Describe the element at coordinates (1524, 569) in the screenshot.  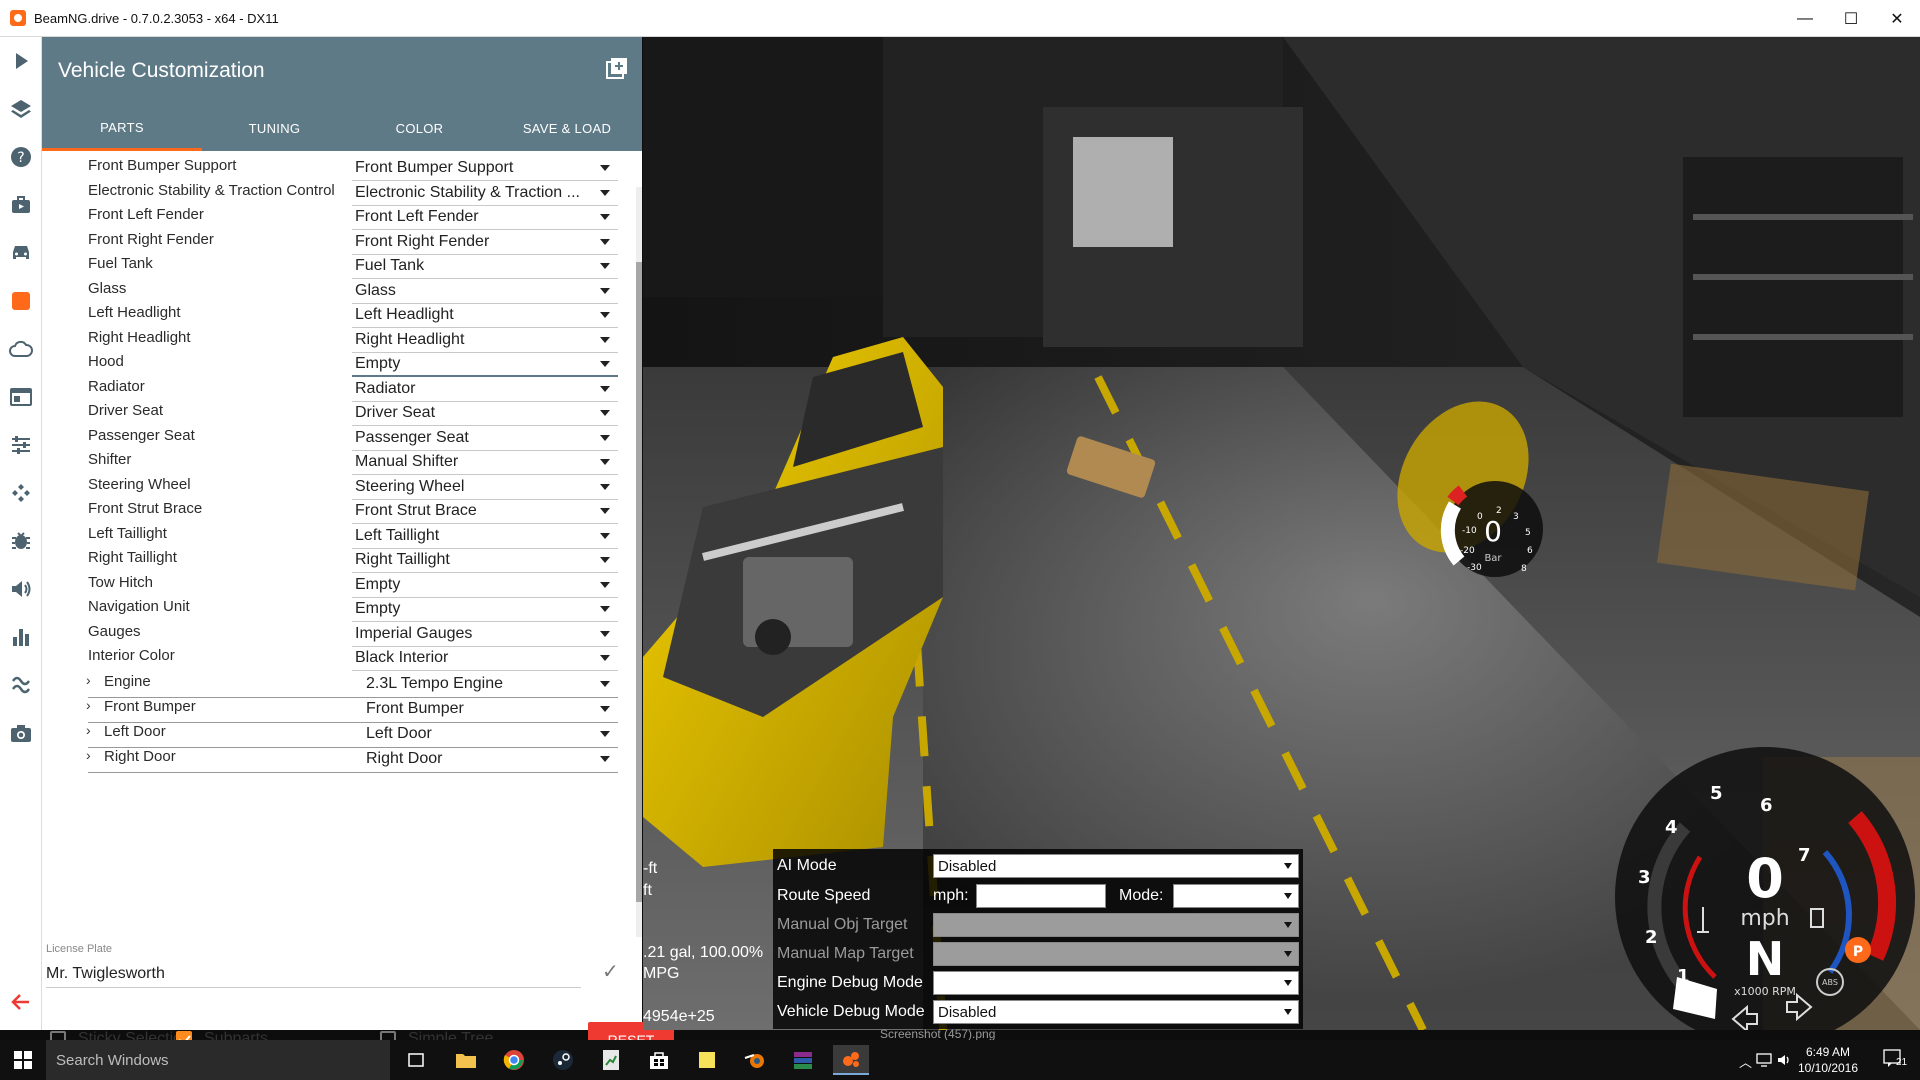
I see `boost-tick-8: 8` at that location.